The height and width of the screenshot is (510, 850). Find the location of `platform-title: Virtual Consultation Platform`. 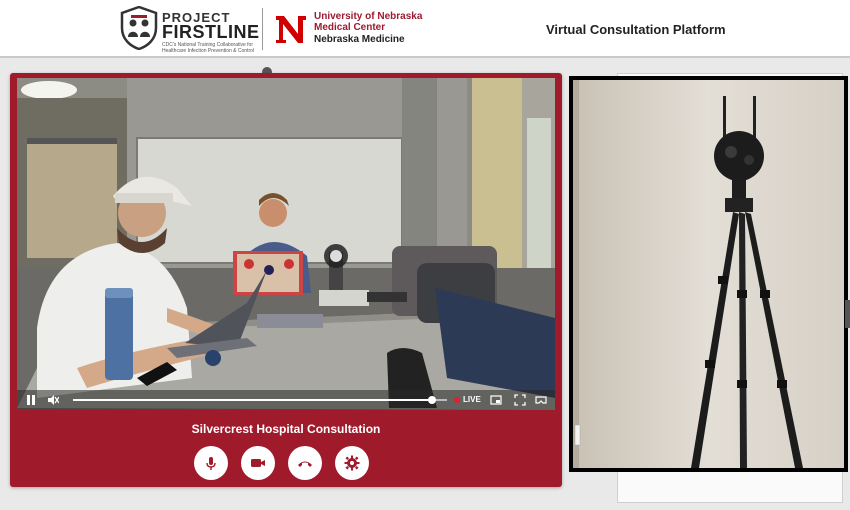

platform-title: Virtual Consultation Platform is located at coordinates (636, 29).